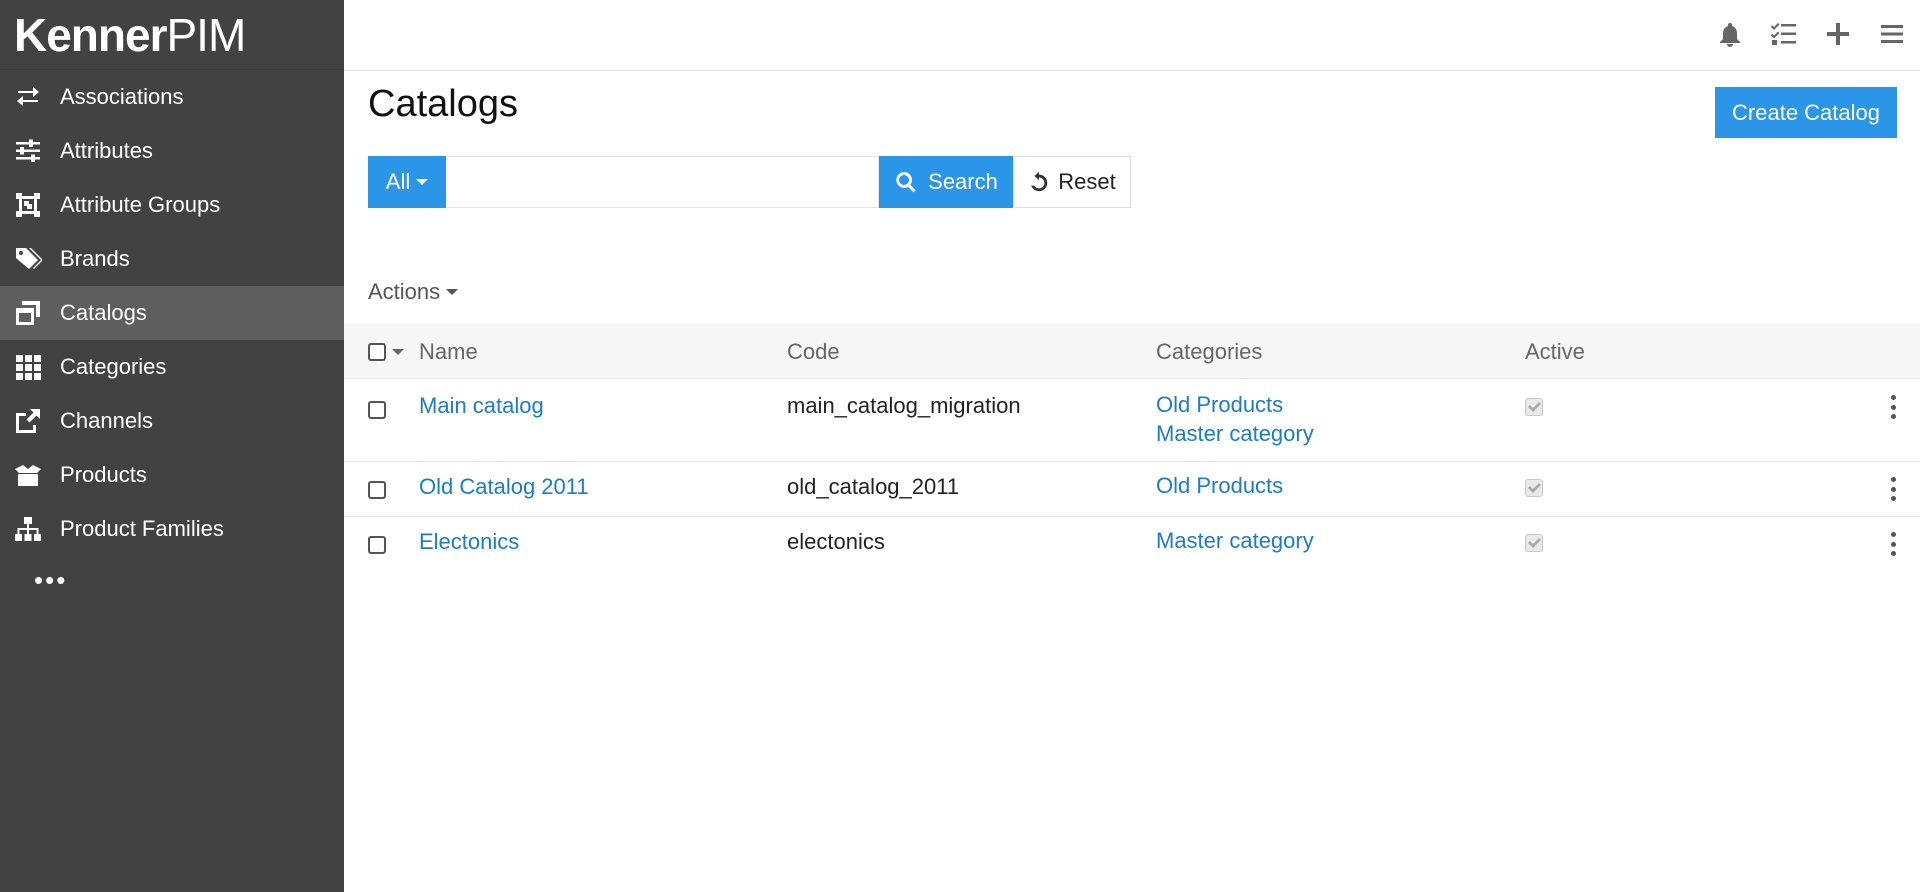  I want to click on sidebar-item-label: Products, so click(103, 474).